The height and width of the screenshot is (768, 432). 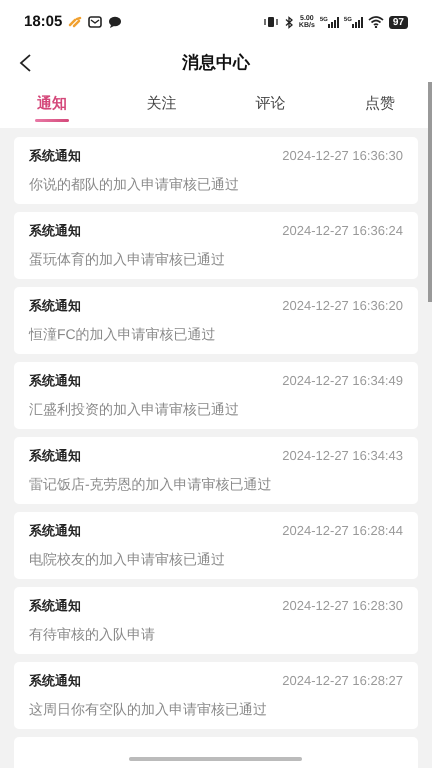 What do you see at coordinates (289, 22) in the screenshot?
I see `bluetooth-icon` at bounding box center [289, 22].